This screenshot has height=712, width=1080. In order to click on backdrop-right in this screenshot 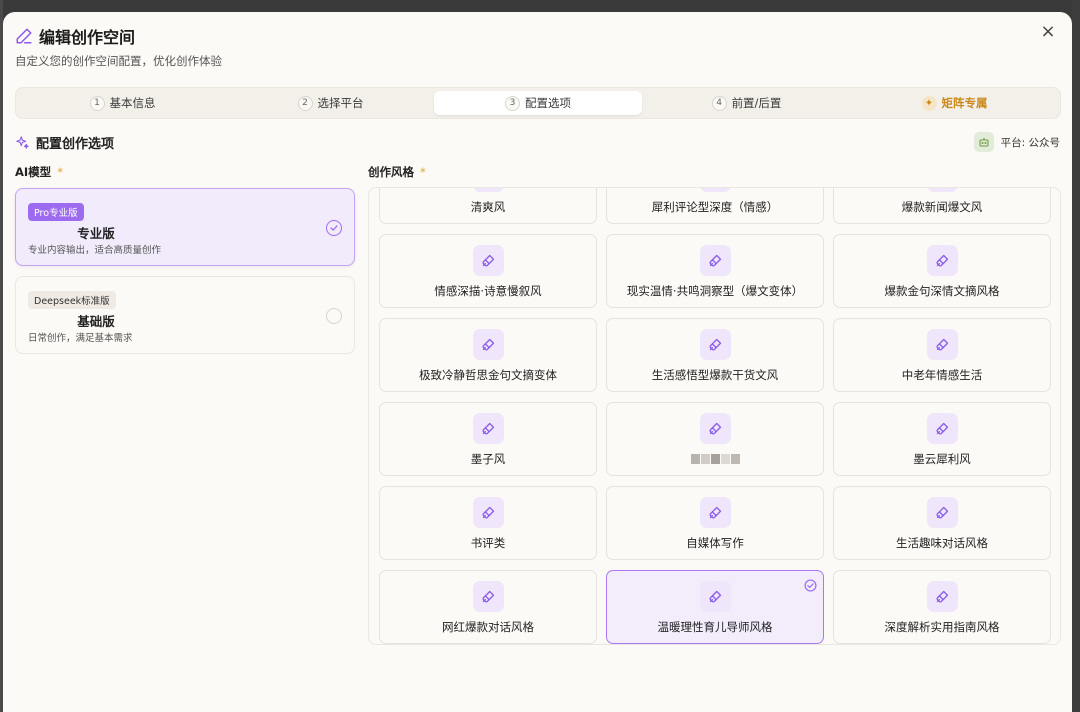, I will do `click(1076, 356)`.